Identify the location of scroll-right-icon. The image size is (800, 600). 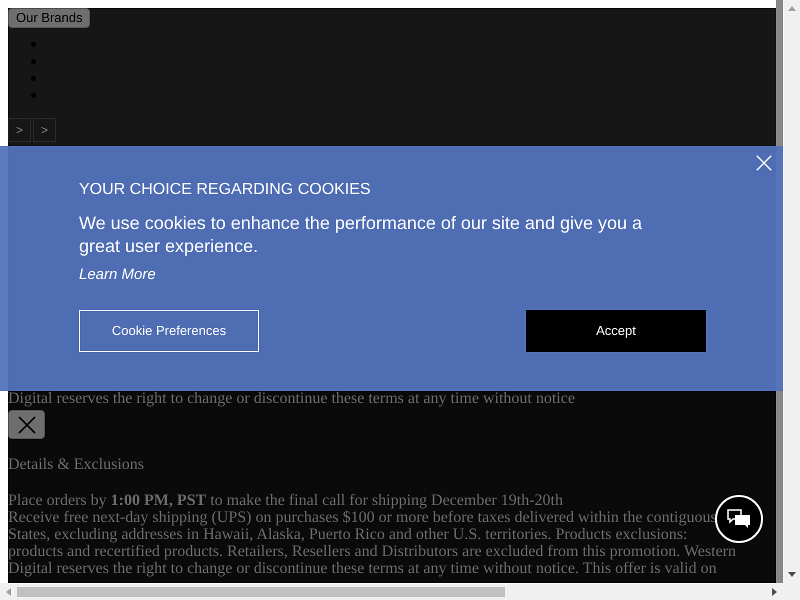
(774, 592).